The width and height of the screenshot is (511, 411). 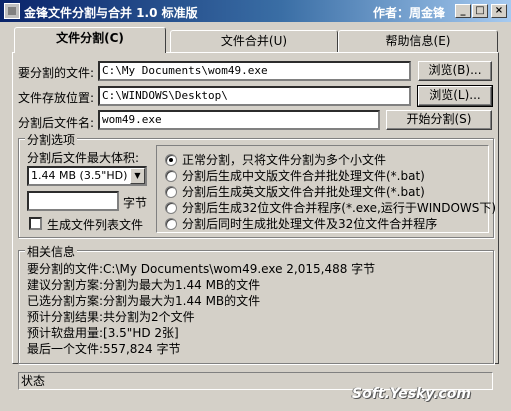 What do you see at coordinates (56, 98) in the screenshot?
I see `dest-folder-label: 文件存放位置:` at bounding box center [56, 98].